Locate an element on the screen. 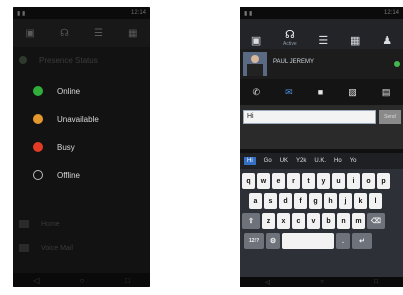 The image size is (403, 295). status-dot-icon is located at coordinates (23, 60).